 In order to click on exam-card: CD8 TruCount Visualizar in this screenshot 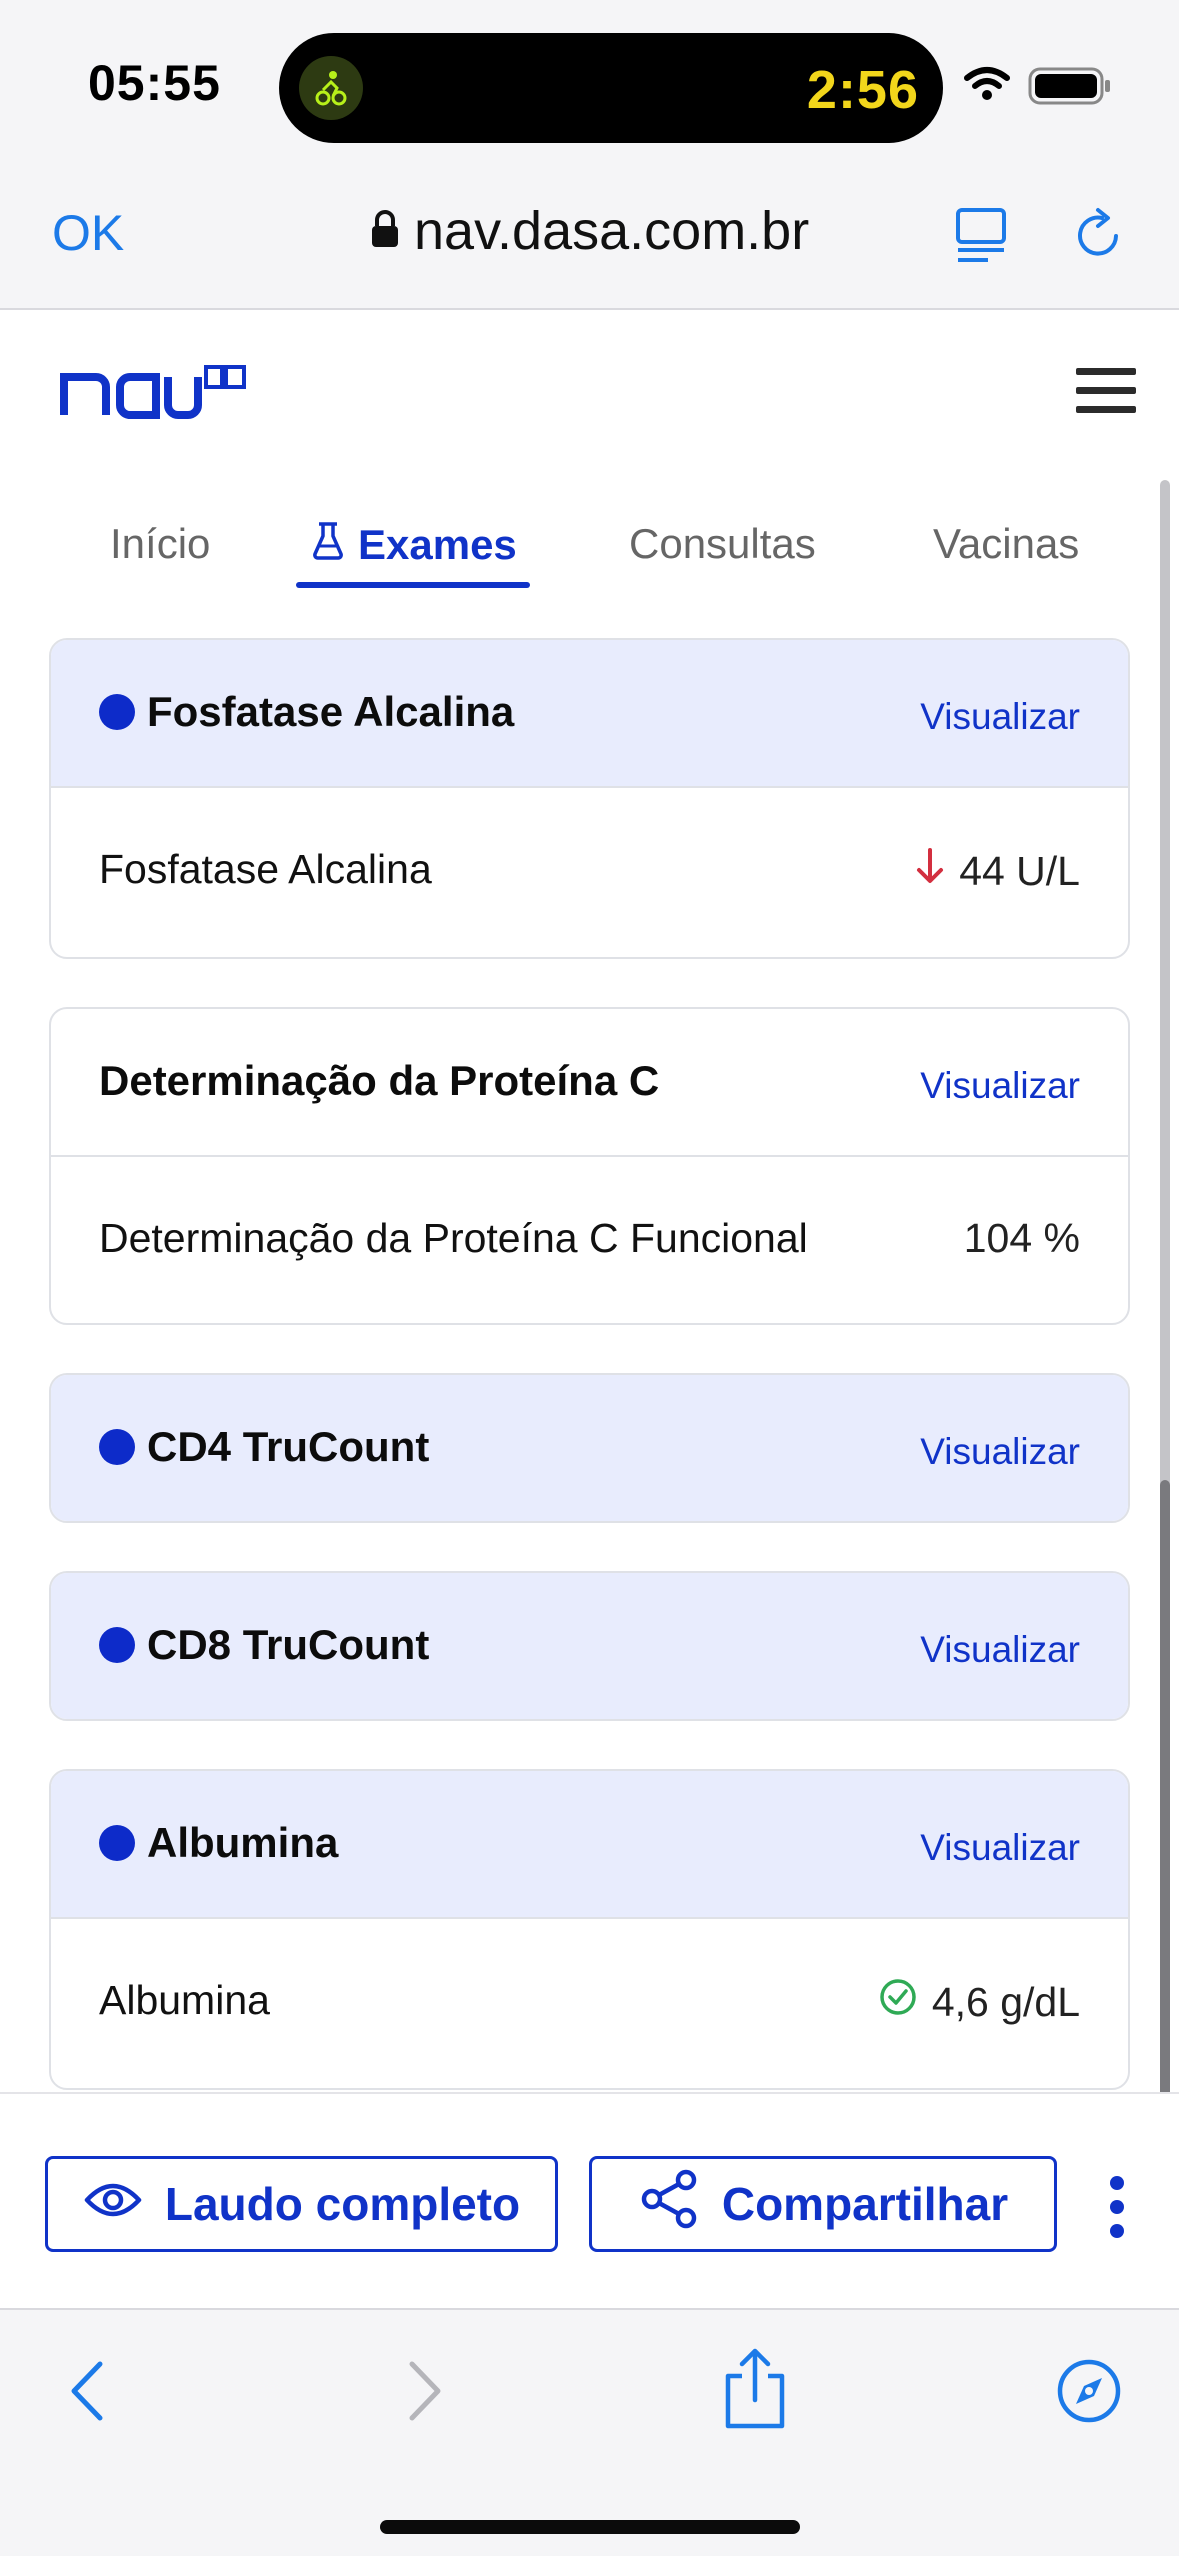, I will do `click(589, 1646)`.